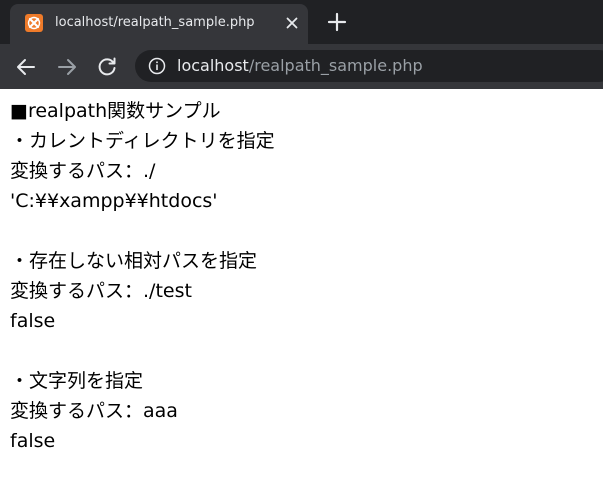  What do you see at coordinates (115, 111) in the screenshot?
I see `page-heading: ■realpath関数サンプル` at bounding box center [115, 111].